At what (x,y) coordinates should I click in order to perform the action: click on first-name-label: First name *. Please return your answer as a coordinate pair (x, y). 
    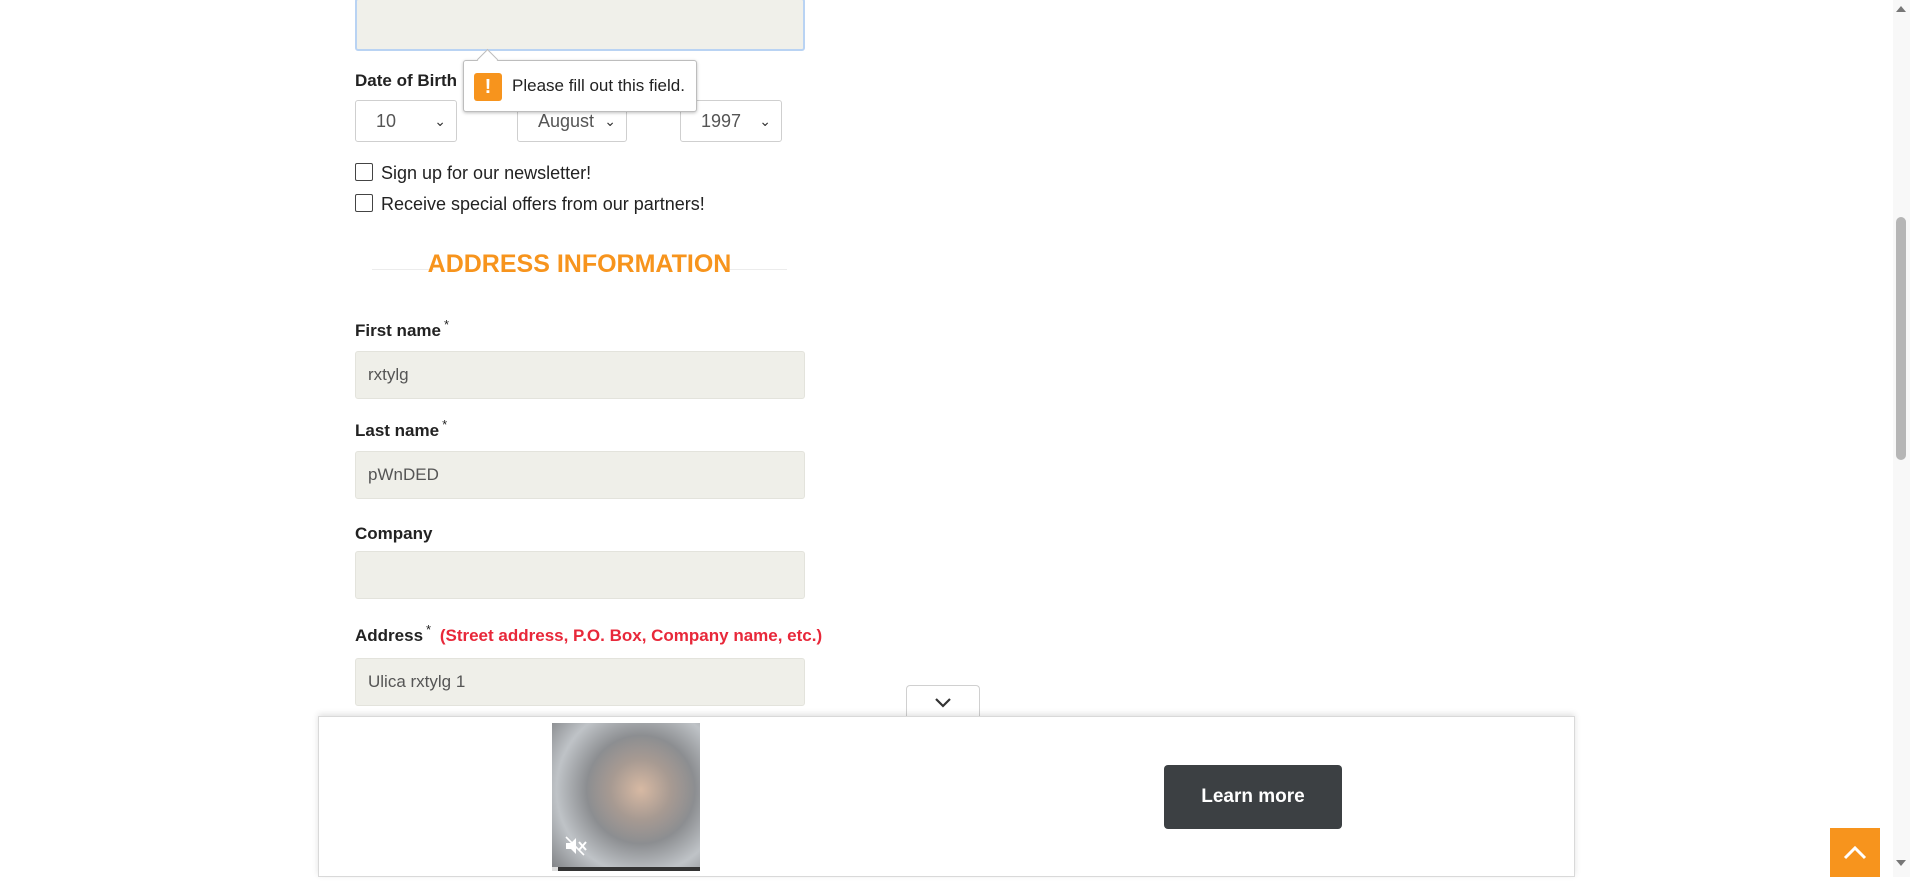
    Looking at the image, I should click on (402, 329).